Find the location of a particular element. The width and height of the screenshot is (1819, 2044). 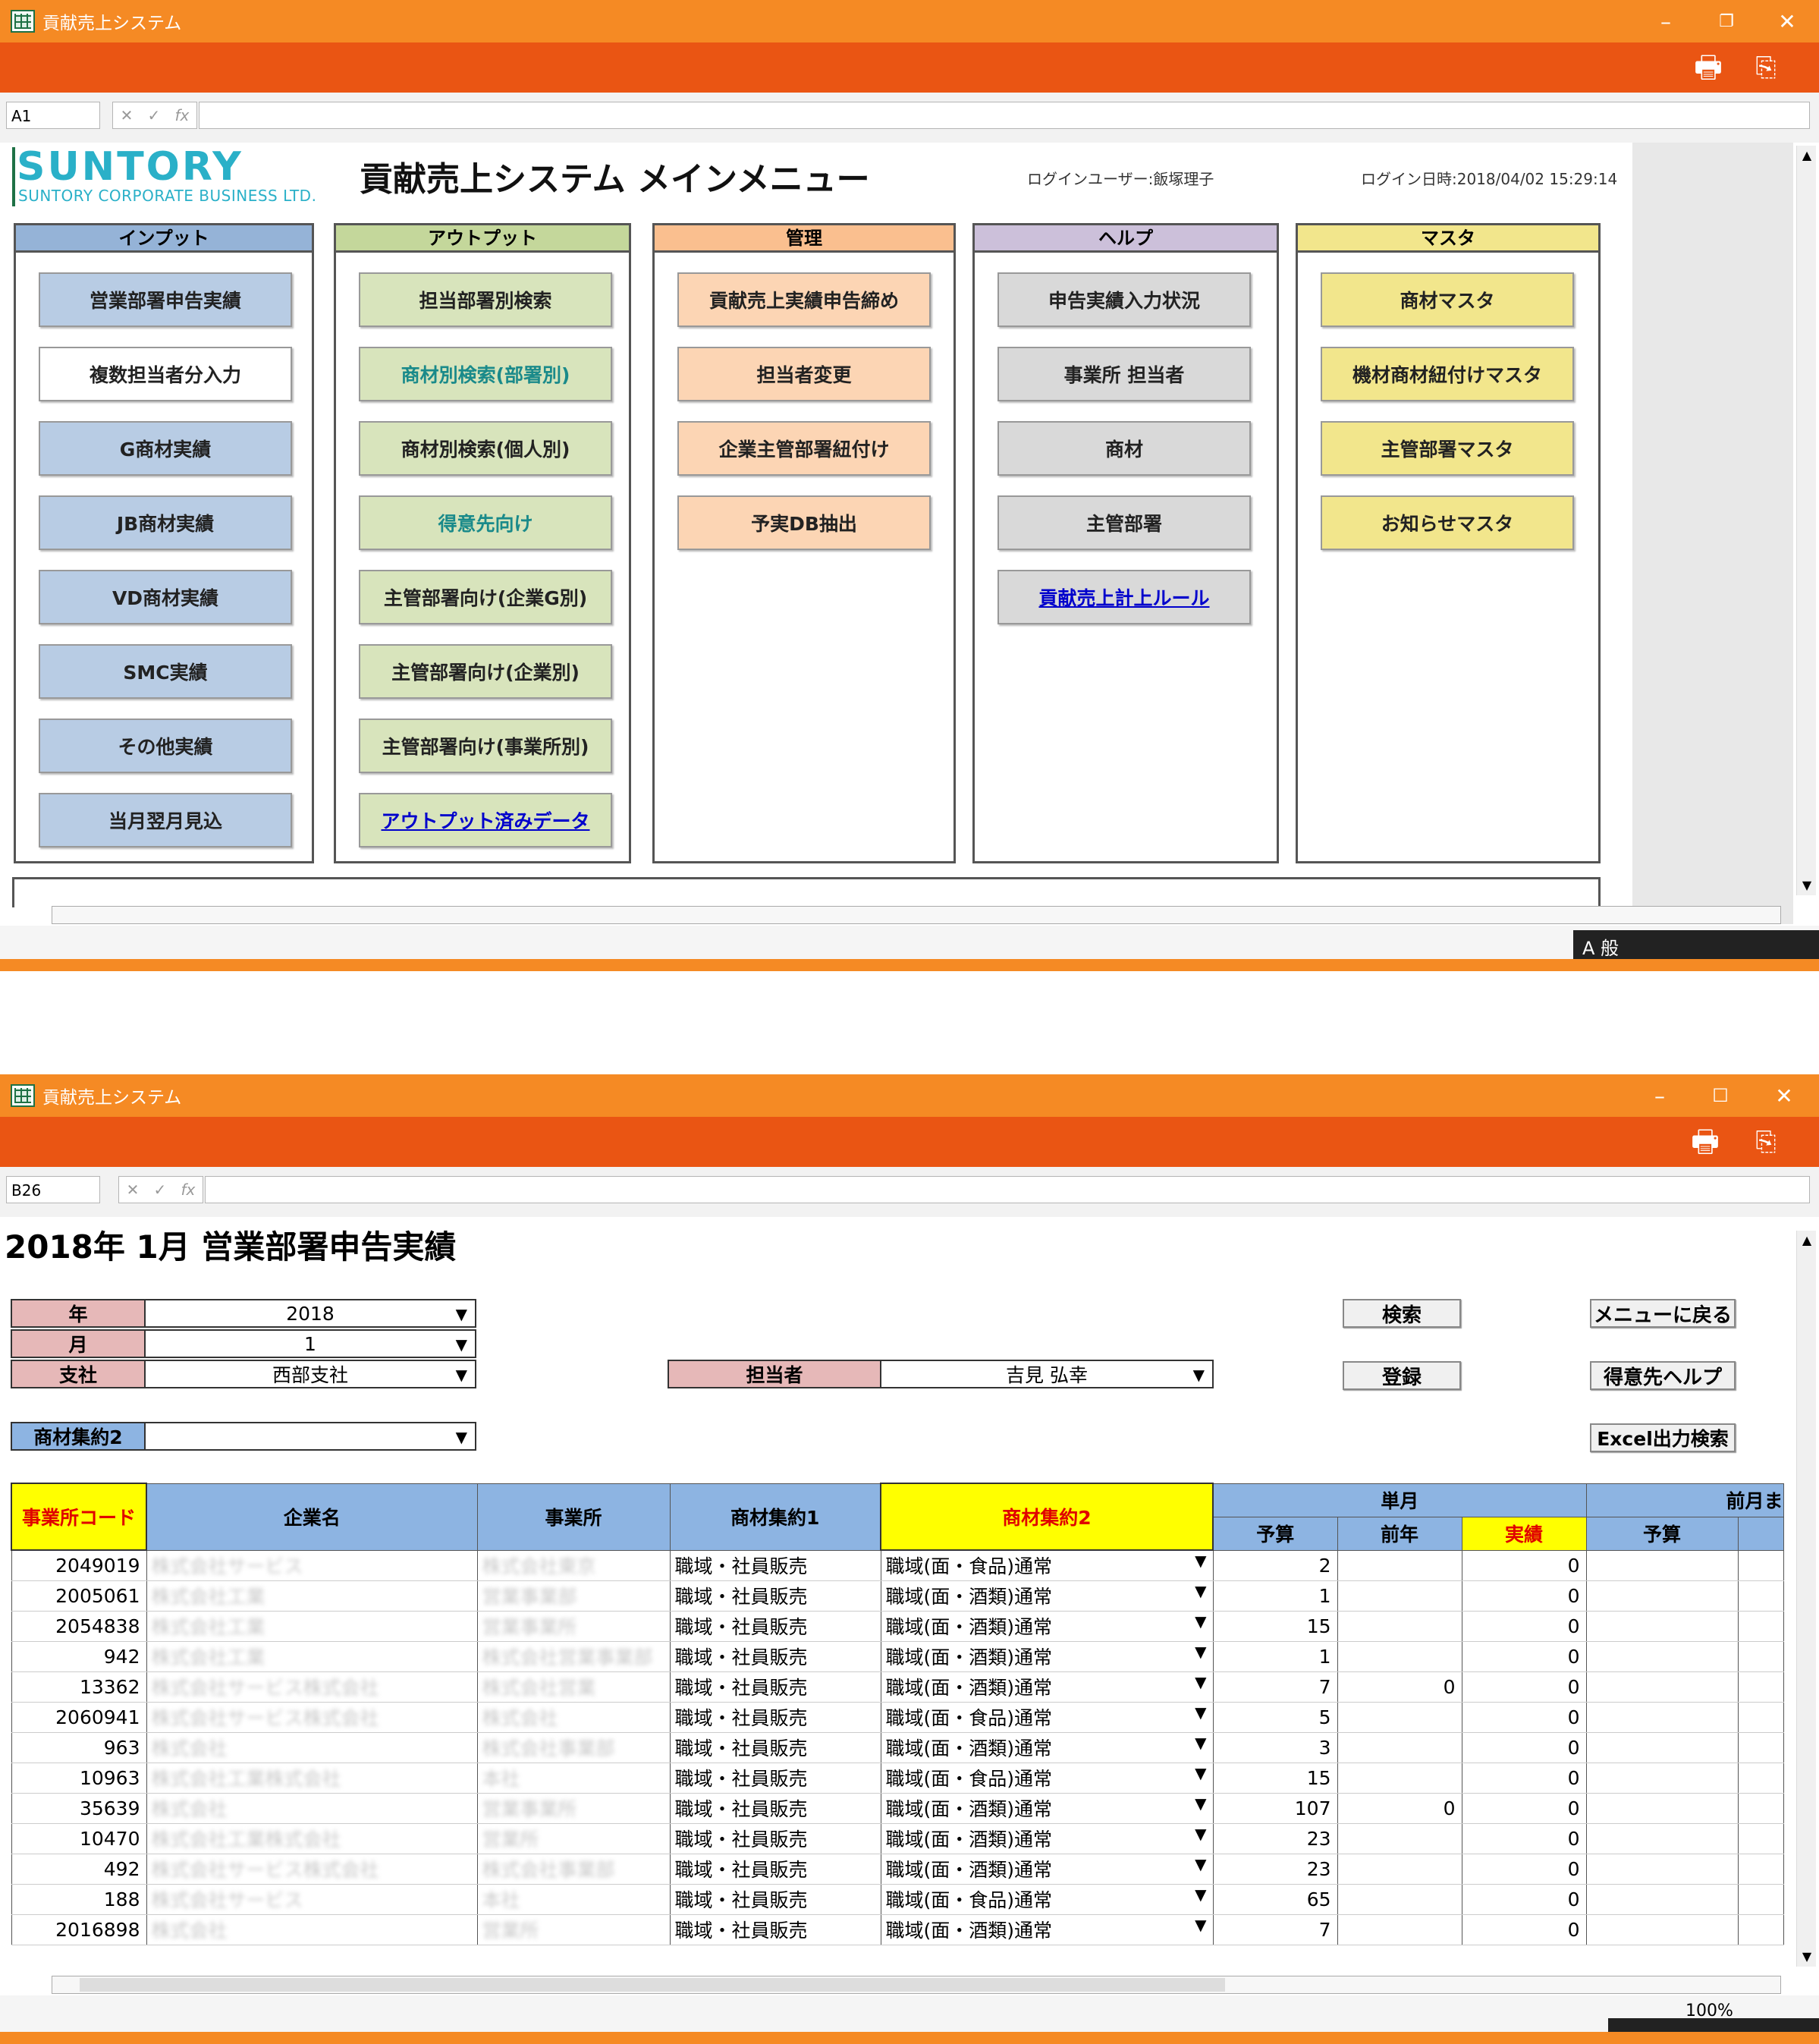

cancel-icon: ✕ is located at coordinates (128, 115).